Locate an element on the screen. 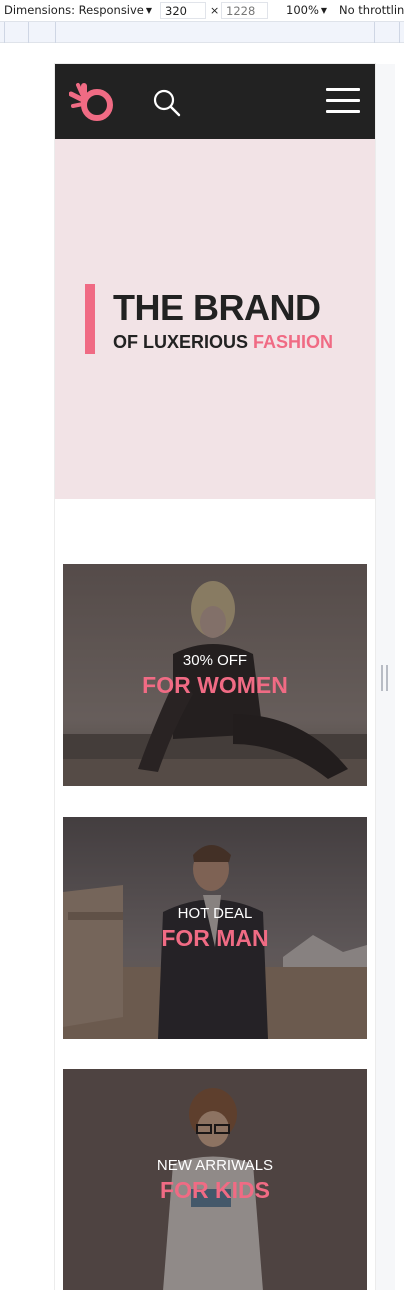  brand-b-logo-icon is located at coordinates (93, 102).